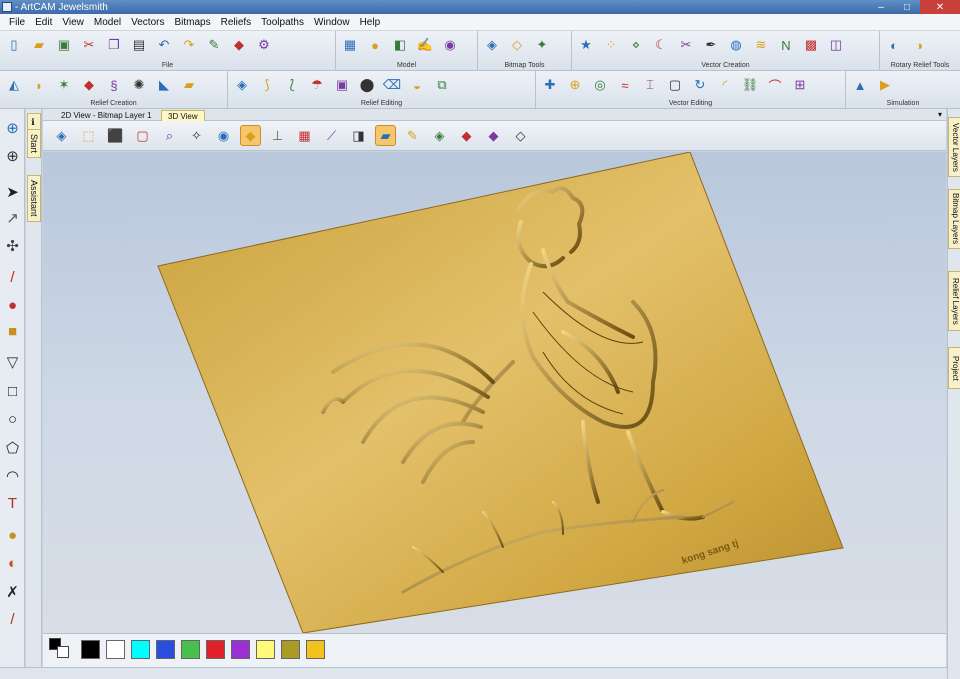 The image size is (960, 679). What do you see at coordinates (636, 45) in the screenshot?
I see `node-icon: ⋄` at bounding box center [636, 45].